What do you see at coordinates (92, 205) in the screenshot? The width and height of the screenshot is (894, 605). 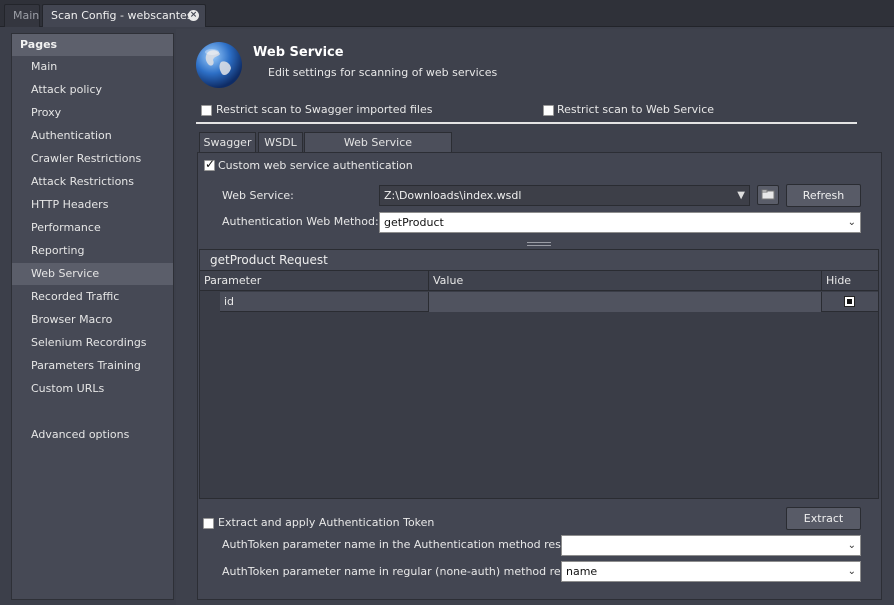 I see `sidebar-item-http-headers: HTTP Headers` at bounding box center [92, 205].